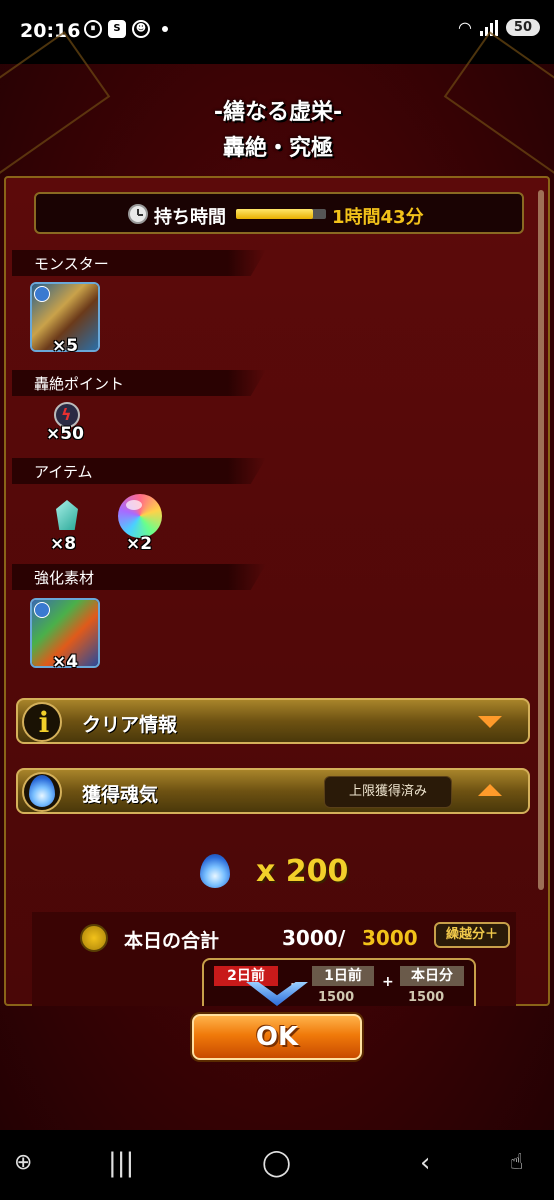 The image size is (554, 1200). Describe the element at coordinates (63, 544) in the screenshot. I see `item-gem-count: ×8` at that location.